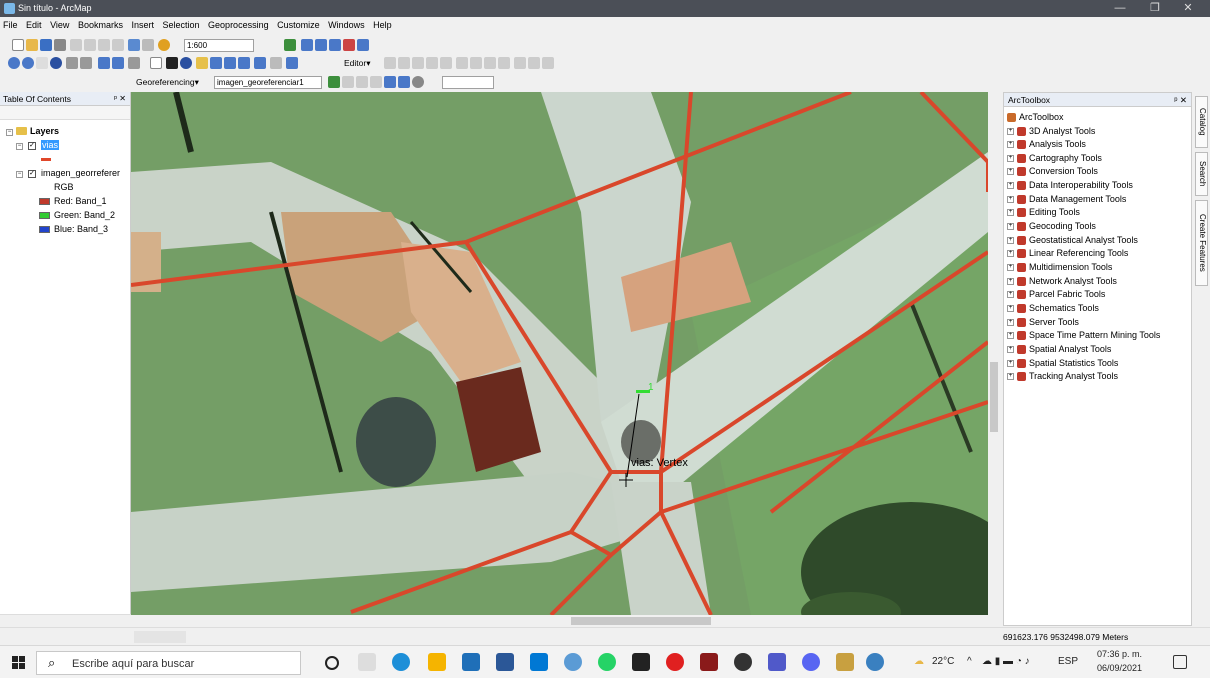 This screenshot has height=678, width=1210. What do you see at coordinates (90, 45) in the screenshot?
I see `copy-icon` at bounding box center [90, 45].